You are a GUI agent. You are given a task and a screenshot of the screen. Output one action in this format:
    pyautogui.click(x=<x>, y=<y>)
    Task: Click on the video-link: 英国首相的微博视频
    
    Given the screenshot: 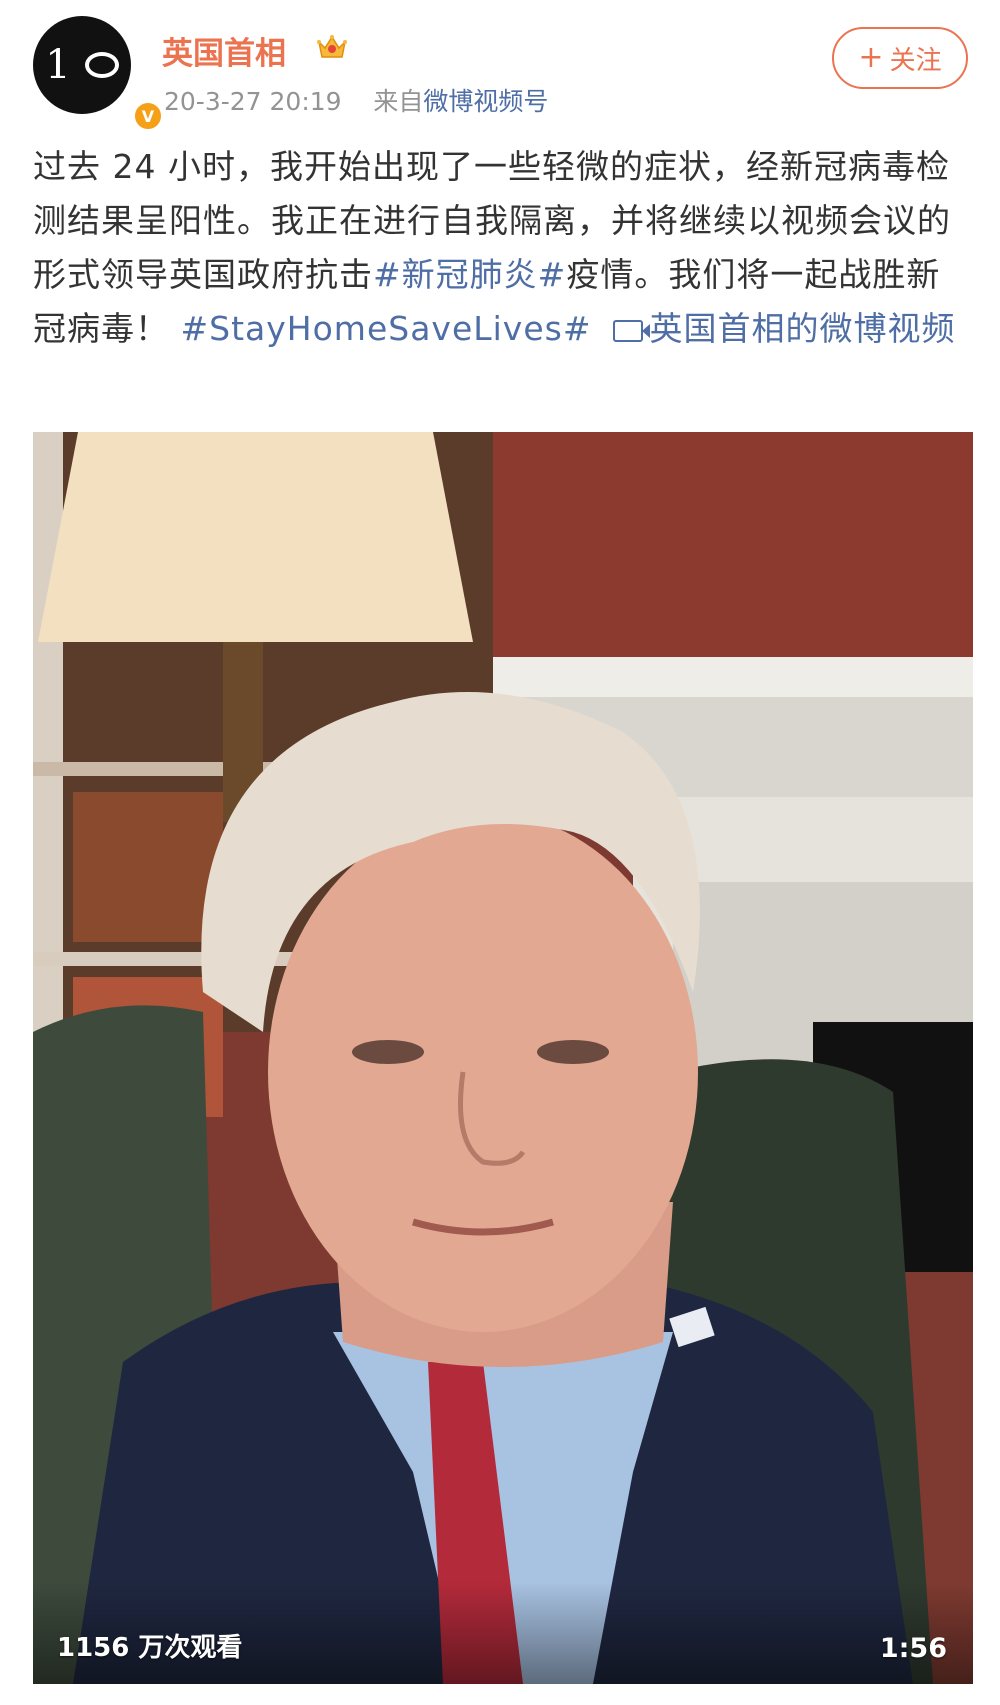 What is the action you would take?
    pyautogui.click(x=802, y=328)
    